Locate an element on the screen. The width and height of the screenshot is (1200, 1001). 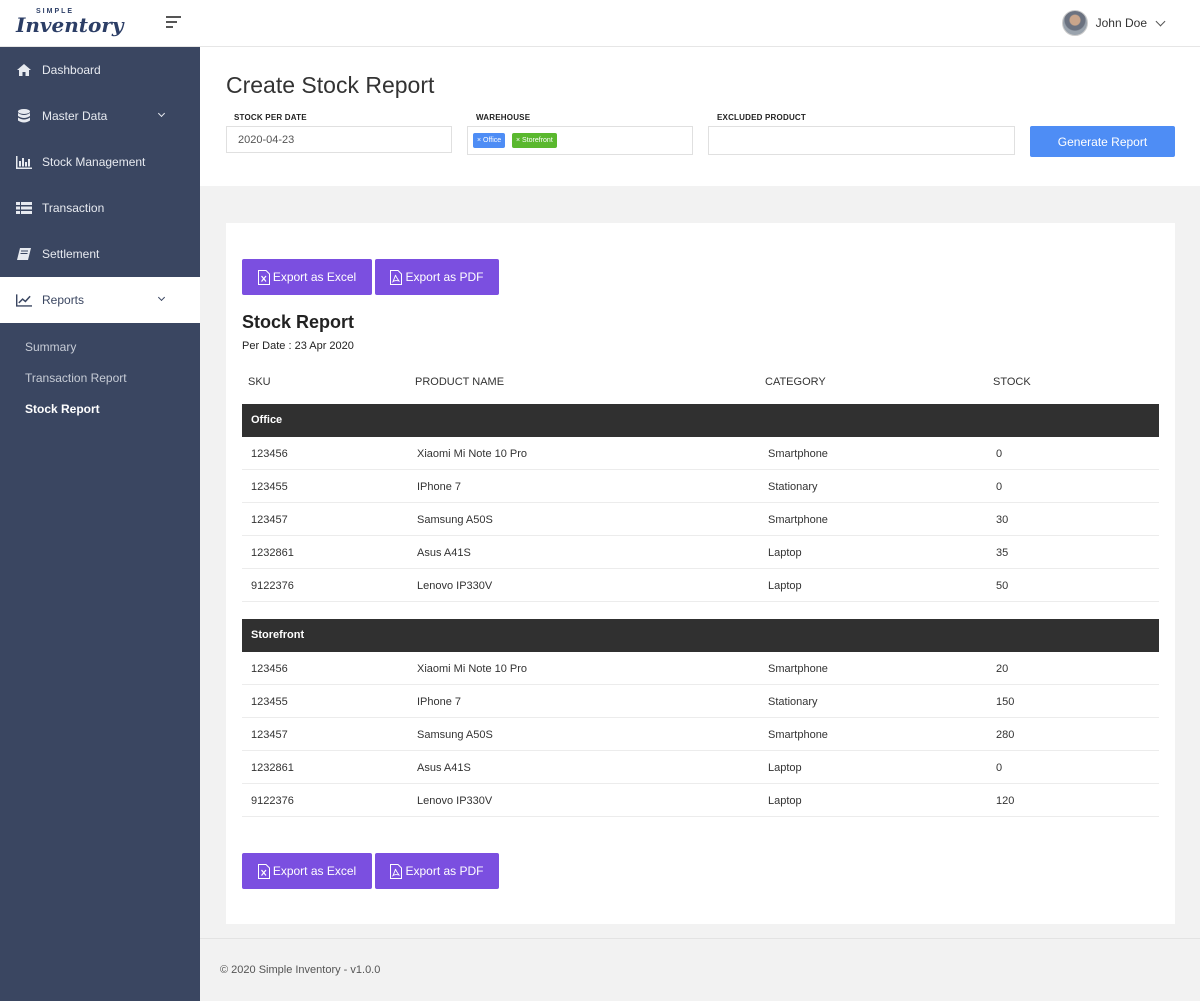
stock-per-date-field is located at coordinates (339, 139).